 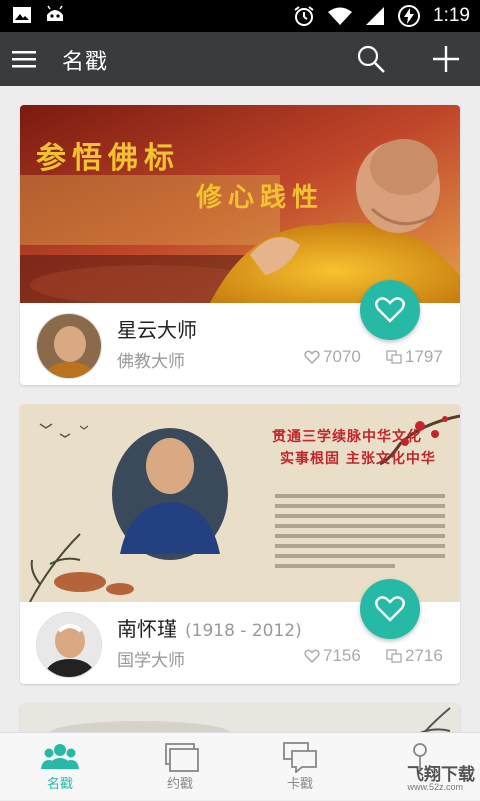 What do you see at coordinates (260, 198) in the screenshot?
I see `banner-slogan-2: 修心践性` at bounding box center [260, 198].